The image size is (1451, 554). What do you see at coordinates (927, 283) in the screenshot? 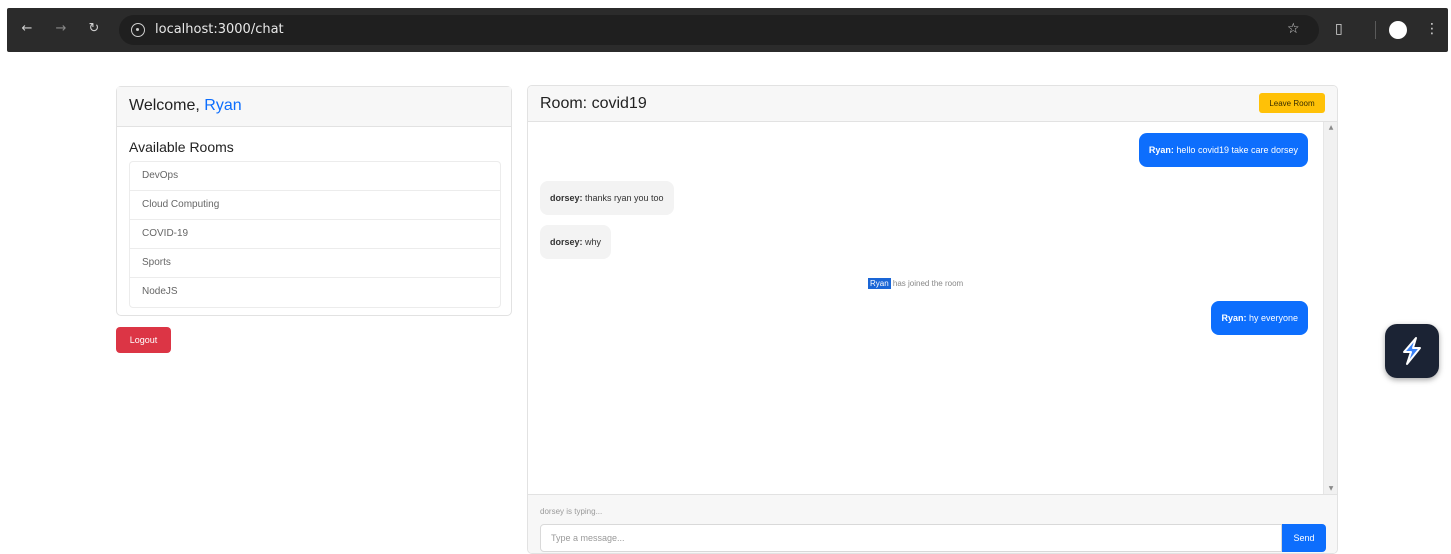
I see `system-message-text: has joined the room` at bounding box center [927, 283].